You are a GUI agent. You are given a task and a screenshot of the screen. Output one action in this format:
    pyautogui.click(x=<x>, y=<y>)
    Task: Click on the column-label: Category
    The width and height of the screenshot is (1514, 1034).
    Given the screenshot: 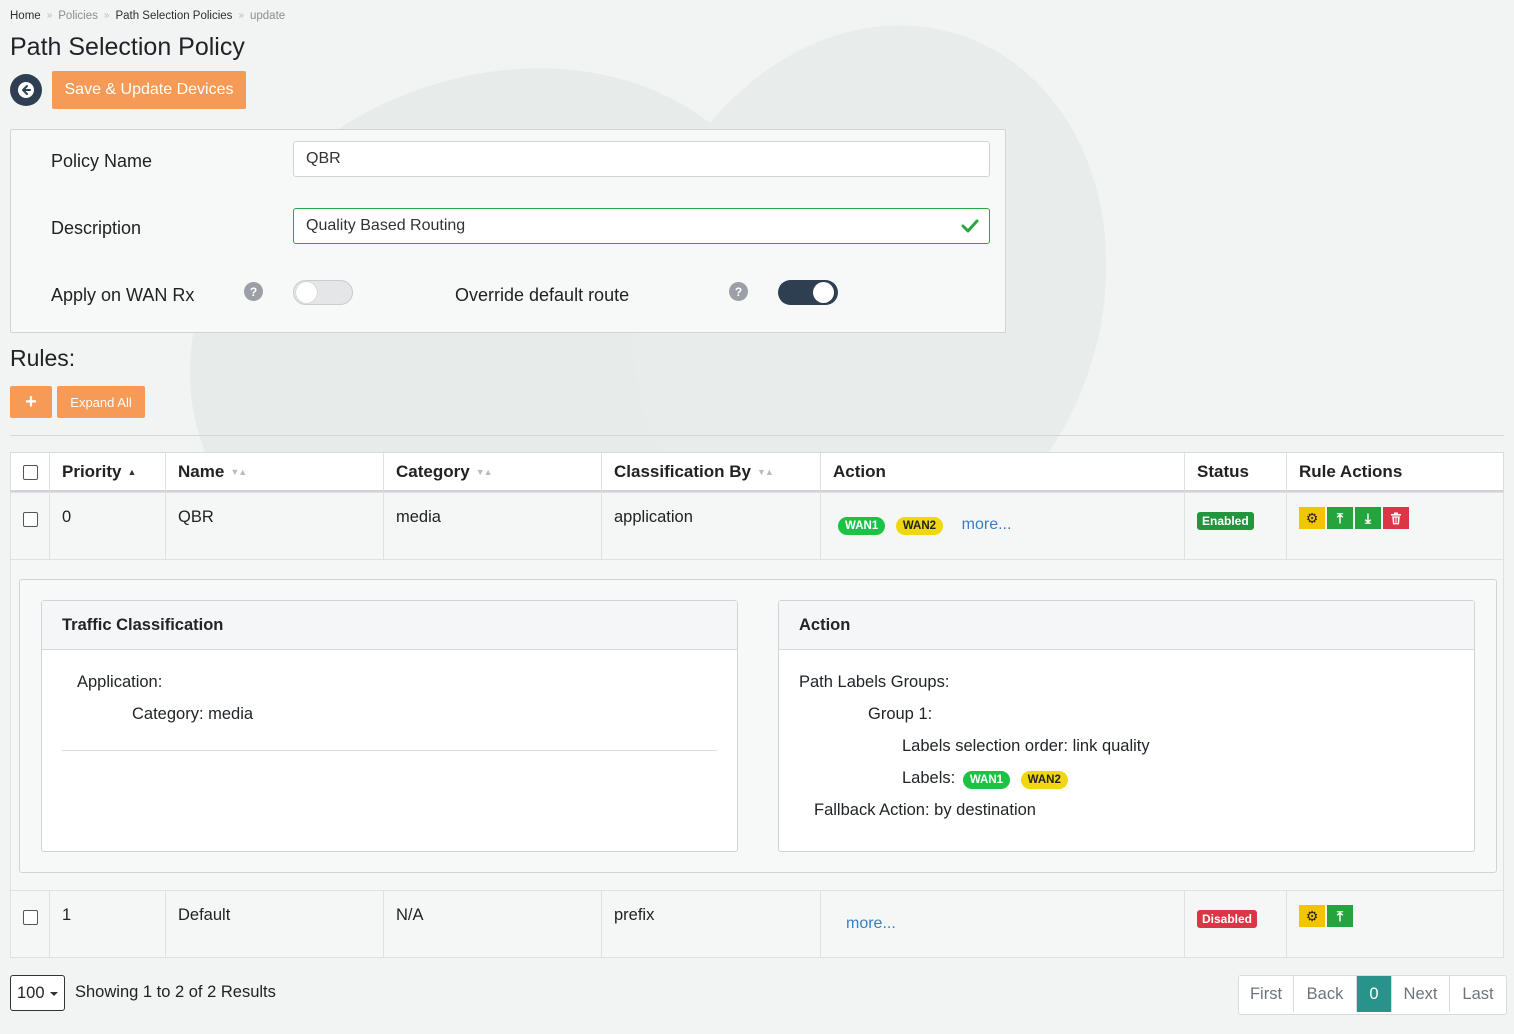 What is the action you would take?
    pyautogui.click(x=433, y=471)
    